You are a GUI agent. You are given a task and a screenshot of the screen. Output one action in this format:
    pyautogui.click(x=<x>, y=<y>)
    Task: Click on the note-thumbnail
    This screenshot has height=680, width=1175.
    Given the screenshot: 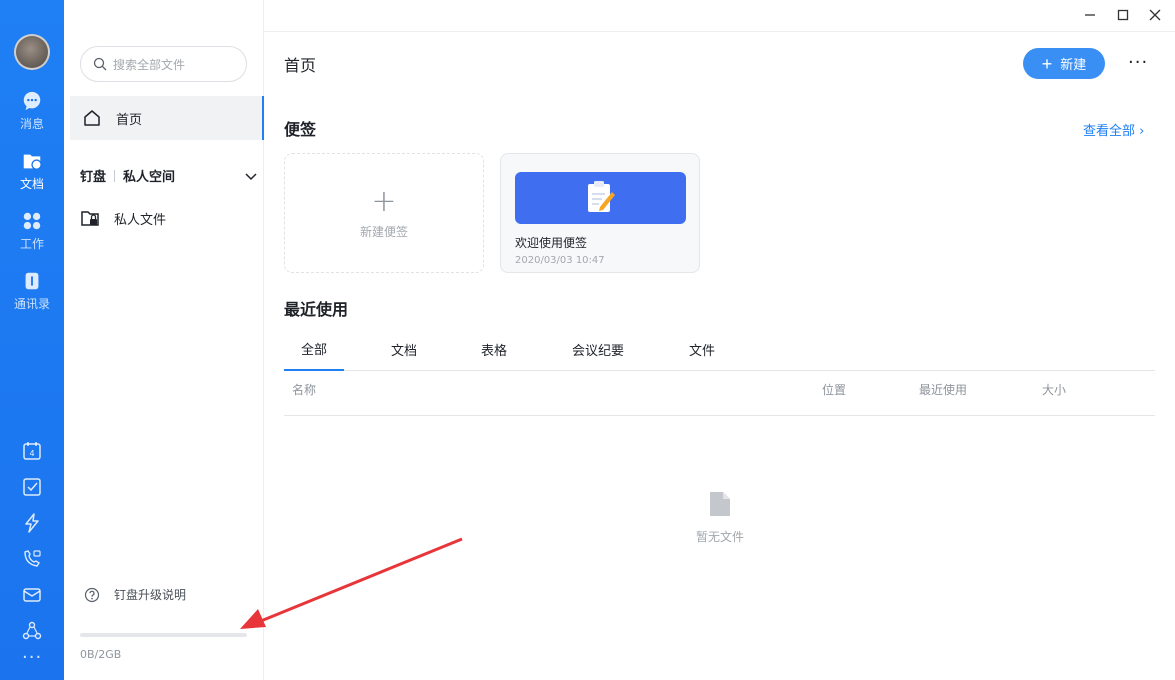 What is the action you would take?
    pyautogui.click(x=600, y=198)
    